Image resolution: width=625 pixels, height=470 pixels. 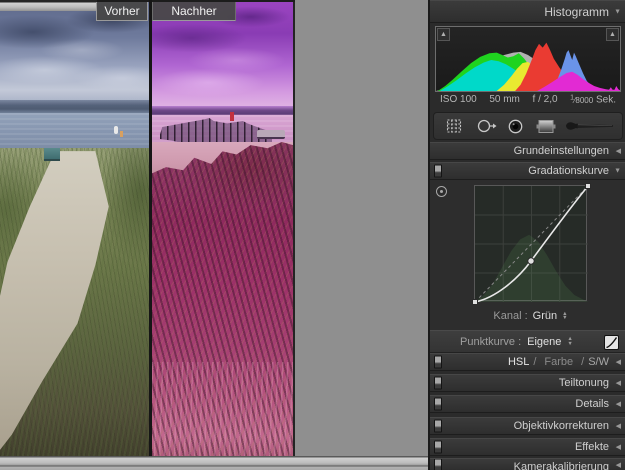 What do you see at coordinates (271, 134) in the screenshot?
I see `after-boat` at bounding box center [271, 134].